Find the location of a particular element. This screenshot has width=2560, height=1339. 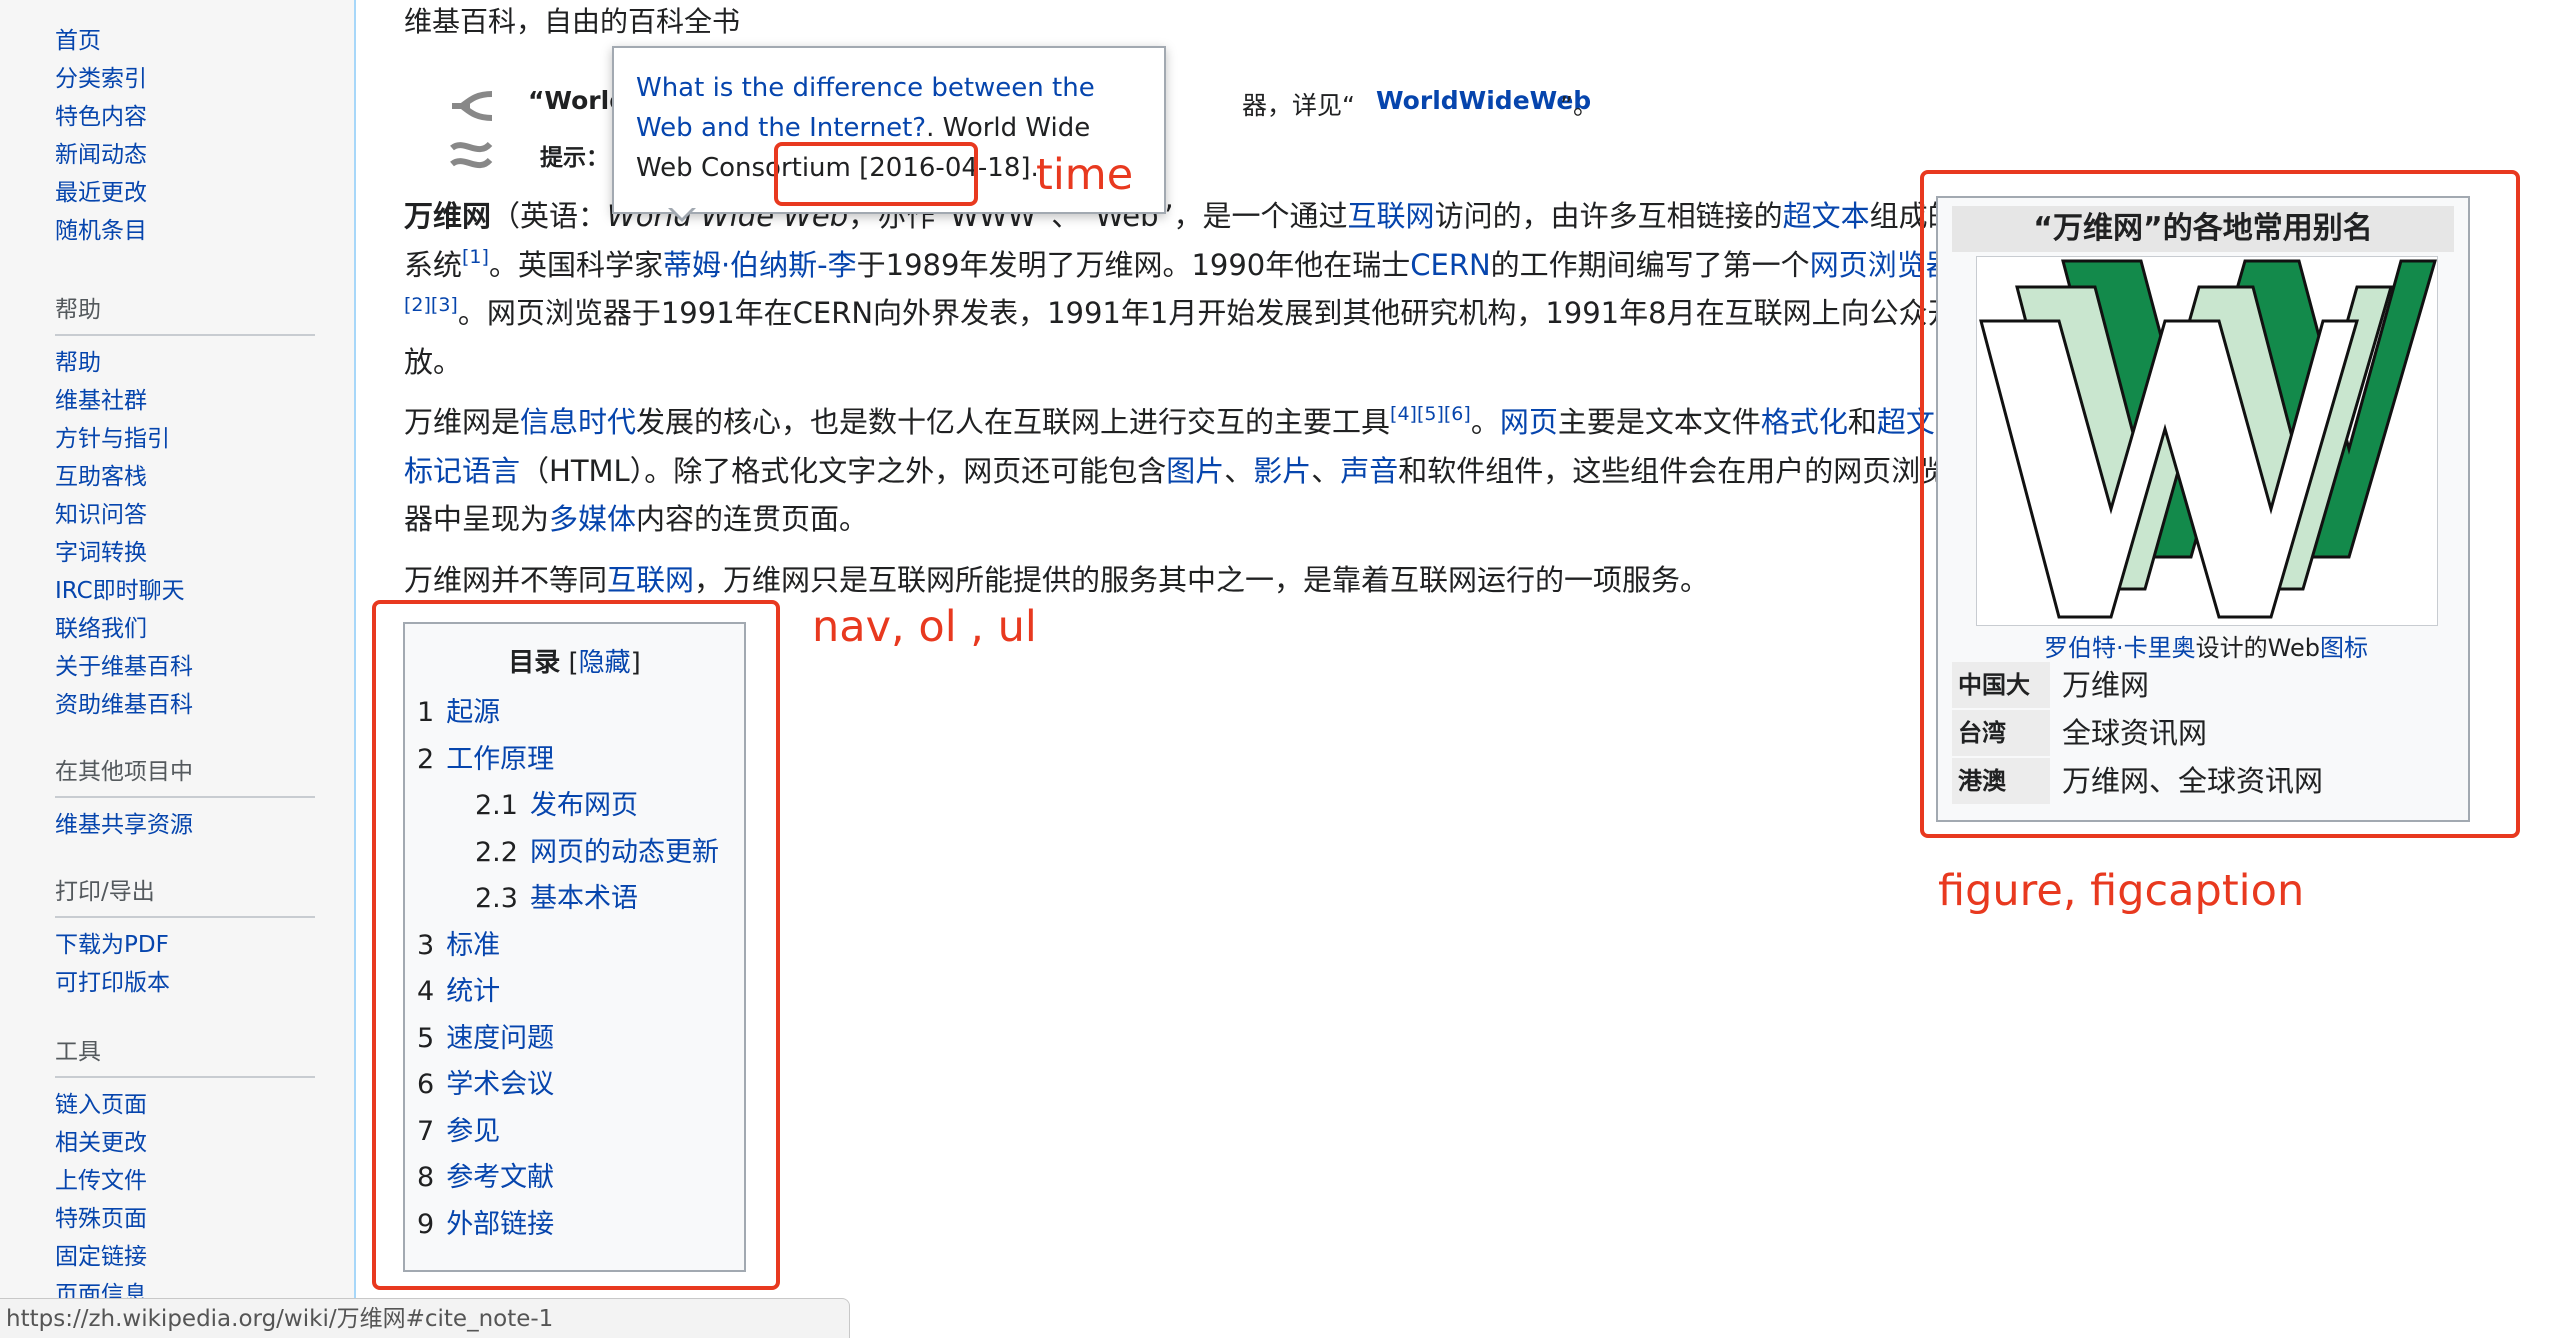

sidebar-item-random: 随机条目 is located at coordinates (185, 231).